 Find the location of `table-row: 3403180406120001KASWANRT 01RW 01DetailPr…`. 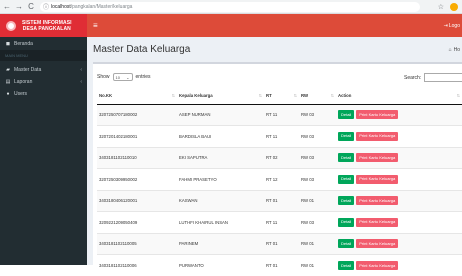

table-row: 3403180406120001KASWANRT 01RW 01DetailPr… is located at coordinates (279, 201).